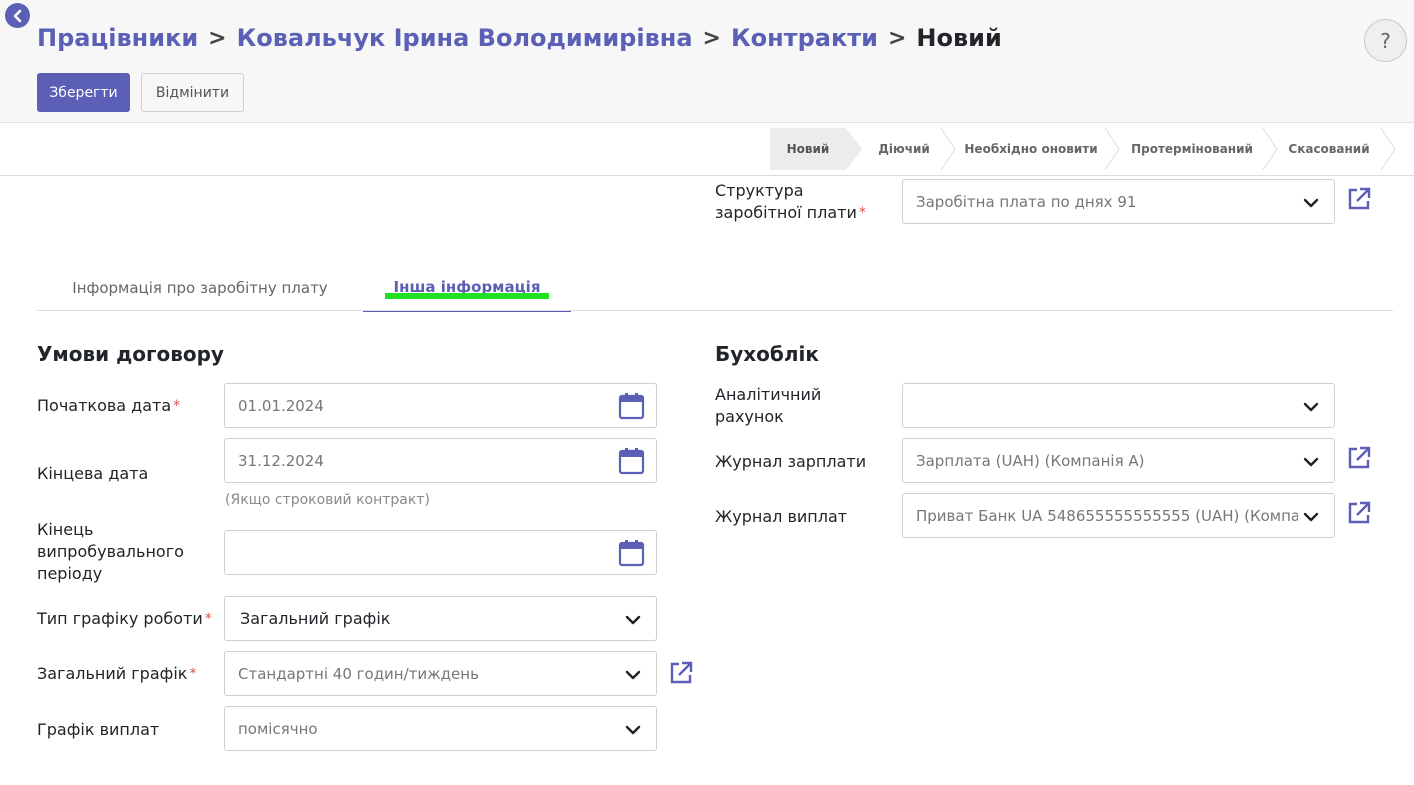 Image resolution: width=1414 pixels, height=785 pixels. I want to click on trial-end-label: Кінець випробувального періоду, so click(110, 552).